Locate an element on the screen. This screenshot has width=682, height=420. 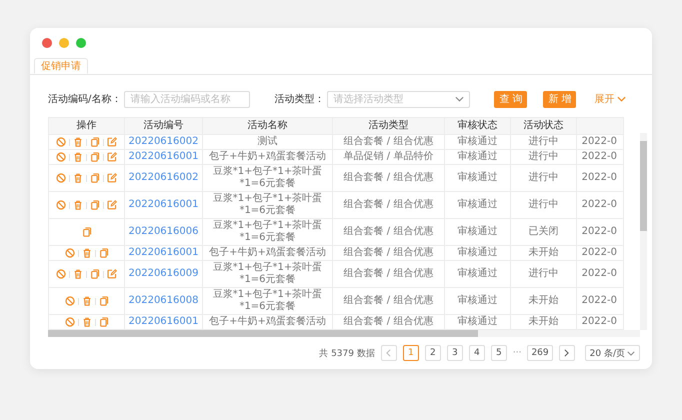
column-header: 活动类型 is located at coordinates (388, 126).